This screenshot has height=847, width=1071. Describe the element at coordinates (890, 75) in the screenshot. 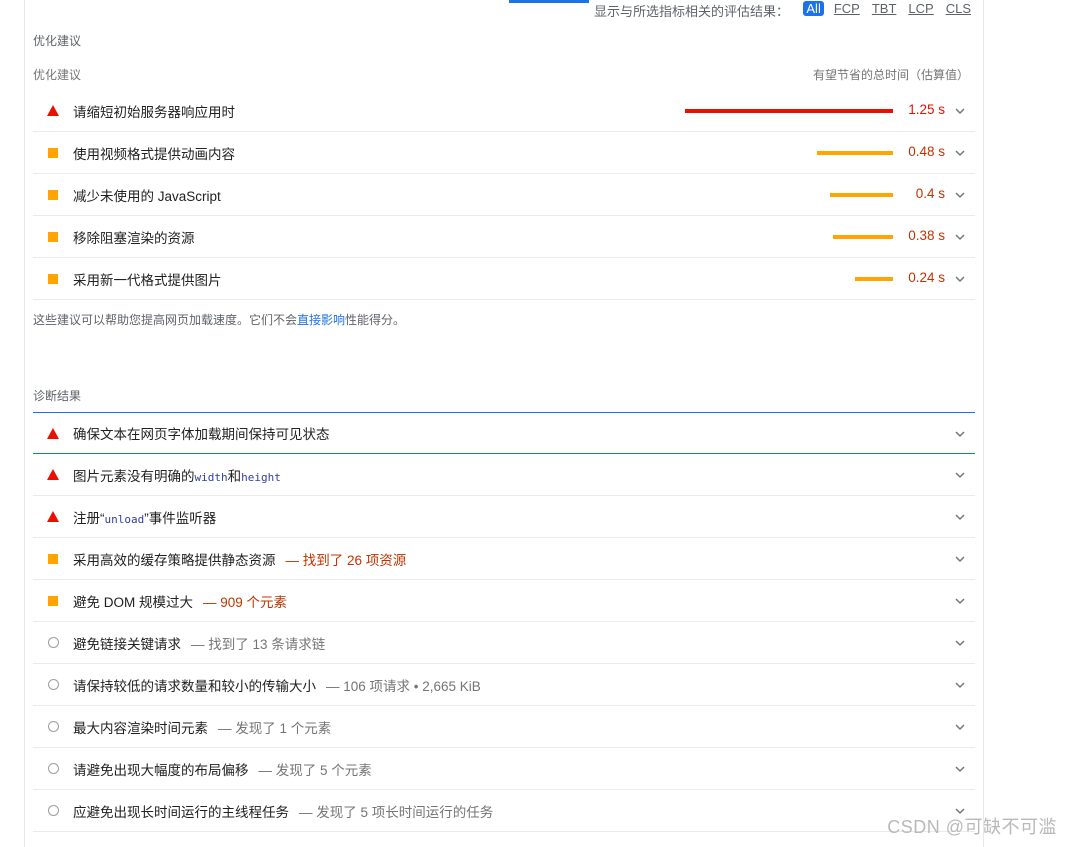

I see `opportunities-column-right: 有望节省的总时间（估算值）` at that location.